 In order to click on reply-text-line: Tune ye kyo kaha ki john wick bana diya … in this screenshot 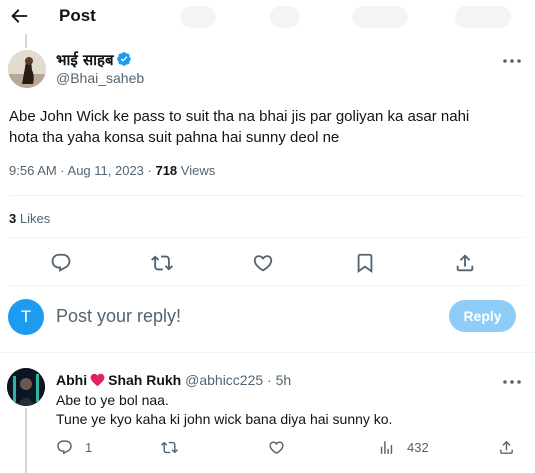, I will do `click(224, 419)`.